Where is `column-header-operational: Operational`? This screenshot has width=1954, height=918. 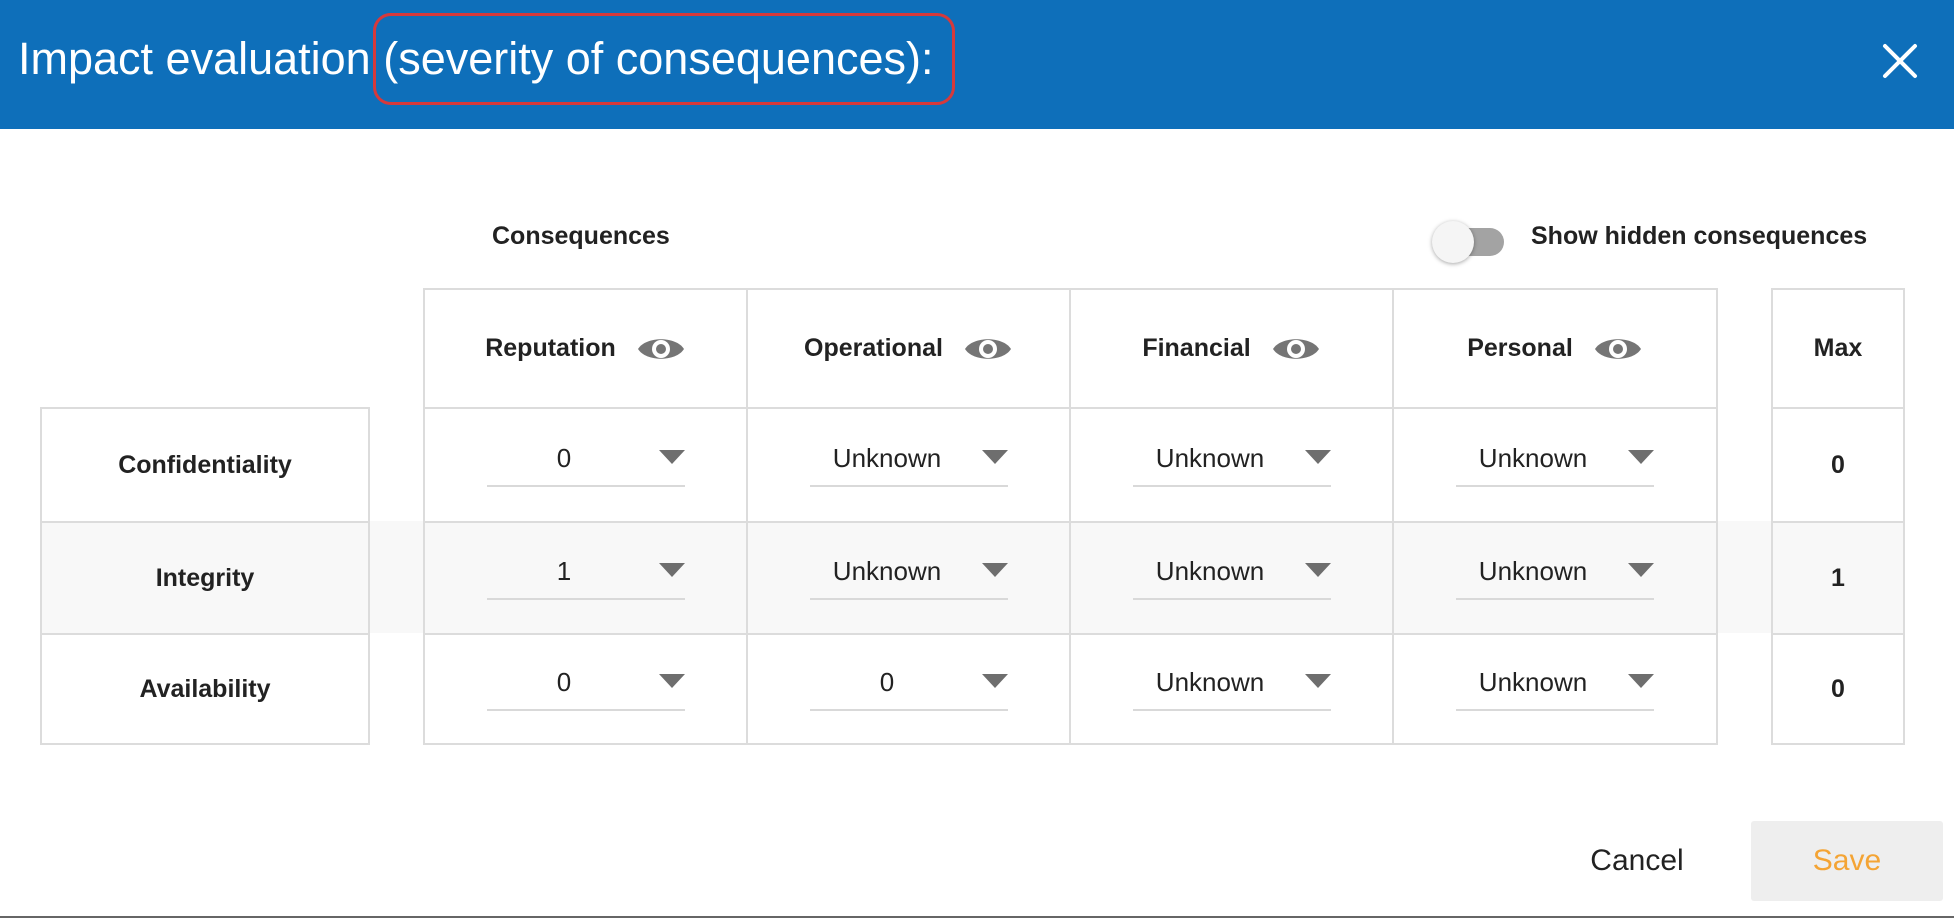
column-header-operational: Operational is located at coordinates (908, 348).